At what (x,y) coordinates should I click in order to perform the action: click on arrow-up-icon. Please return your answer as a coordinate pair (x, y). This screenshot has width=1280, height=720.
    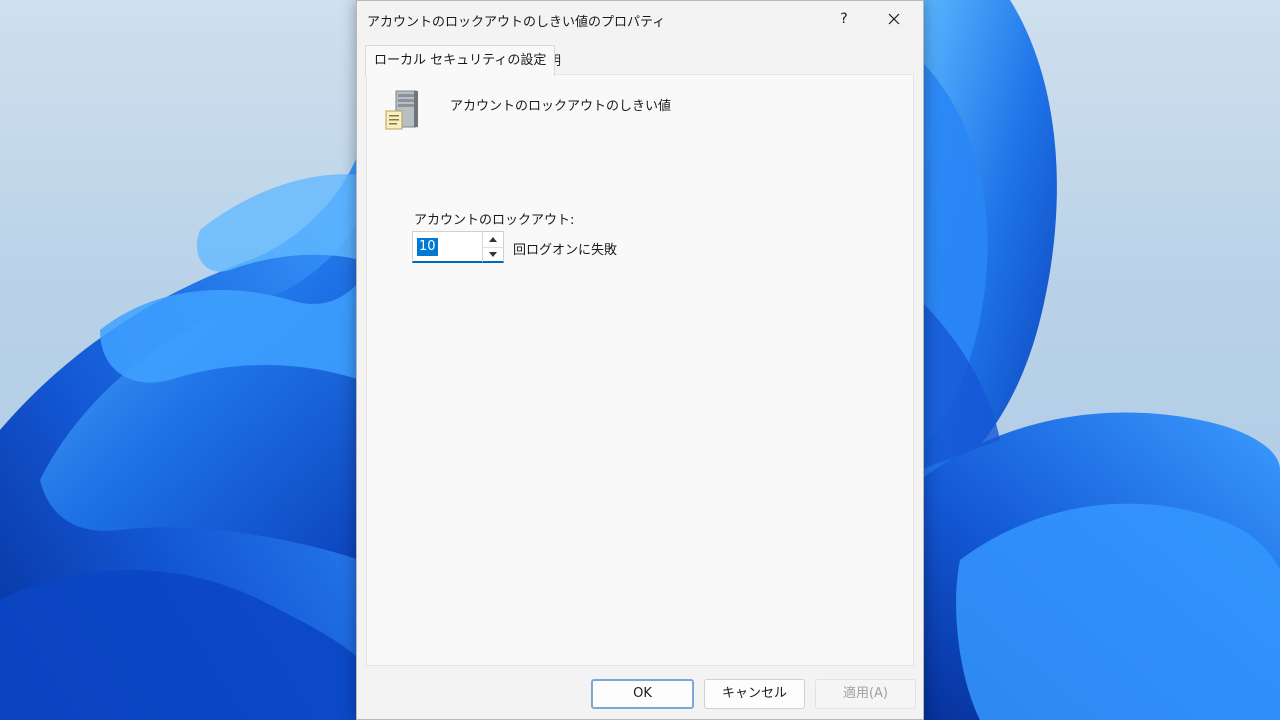
    Looking at the image, I should click on (493, 239).